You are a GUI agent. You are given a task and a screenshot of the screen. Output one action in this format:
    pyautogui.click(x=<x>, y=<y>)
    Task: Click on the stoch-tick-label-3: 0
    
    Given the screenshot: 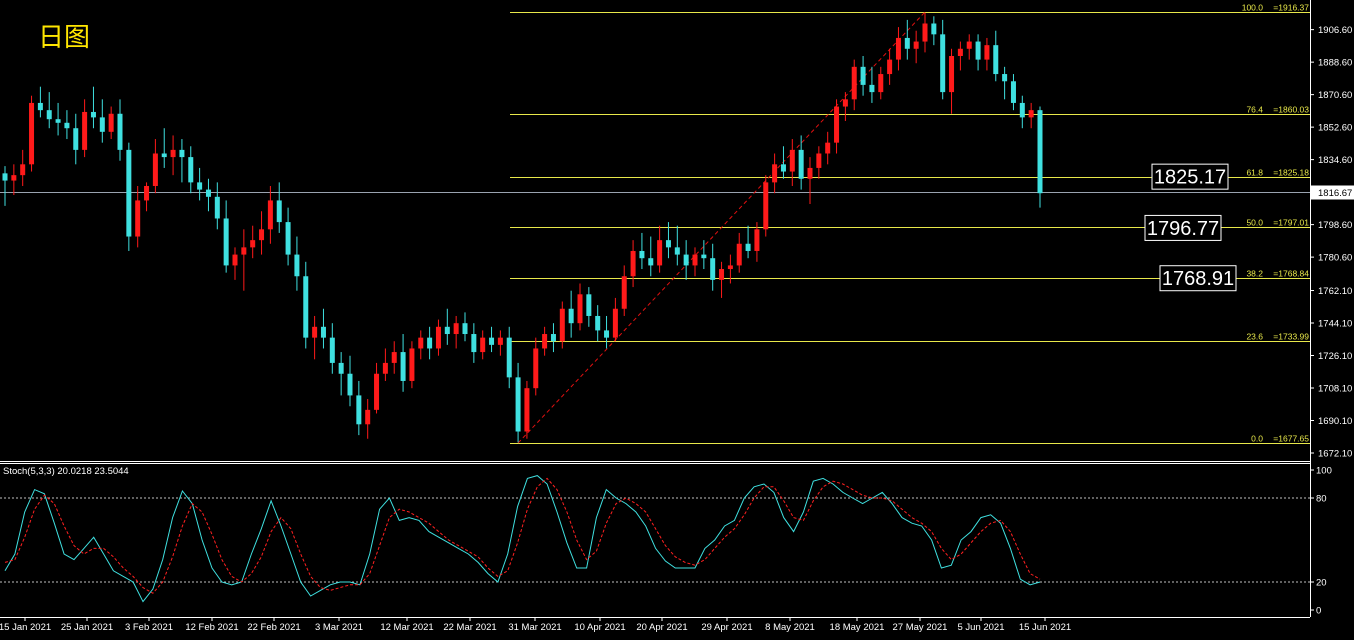 What is the action you would take?
    pyautogui.click(x=1318, y=611)
    